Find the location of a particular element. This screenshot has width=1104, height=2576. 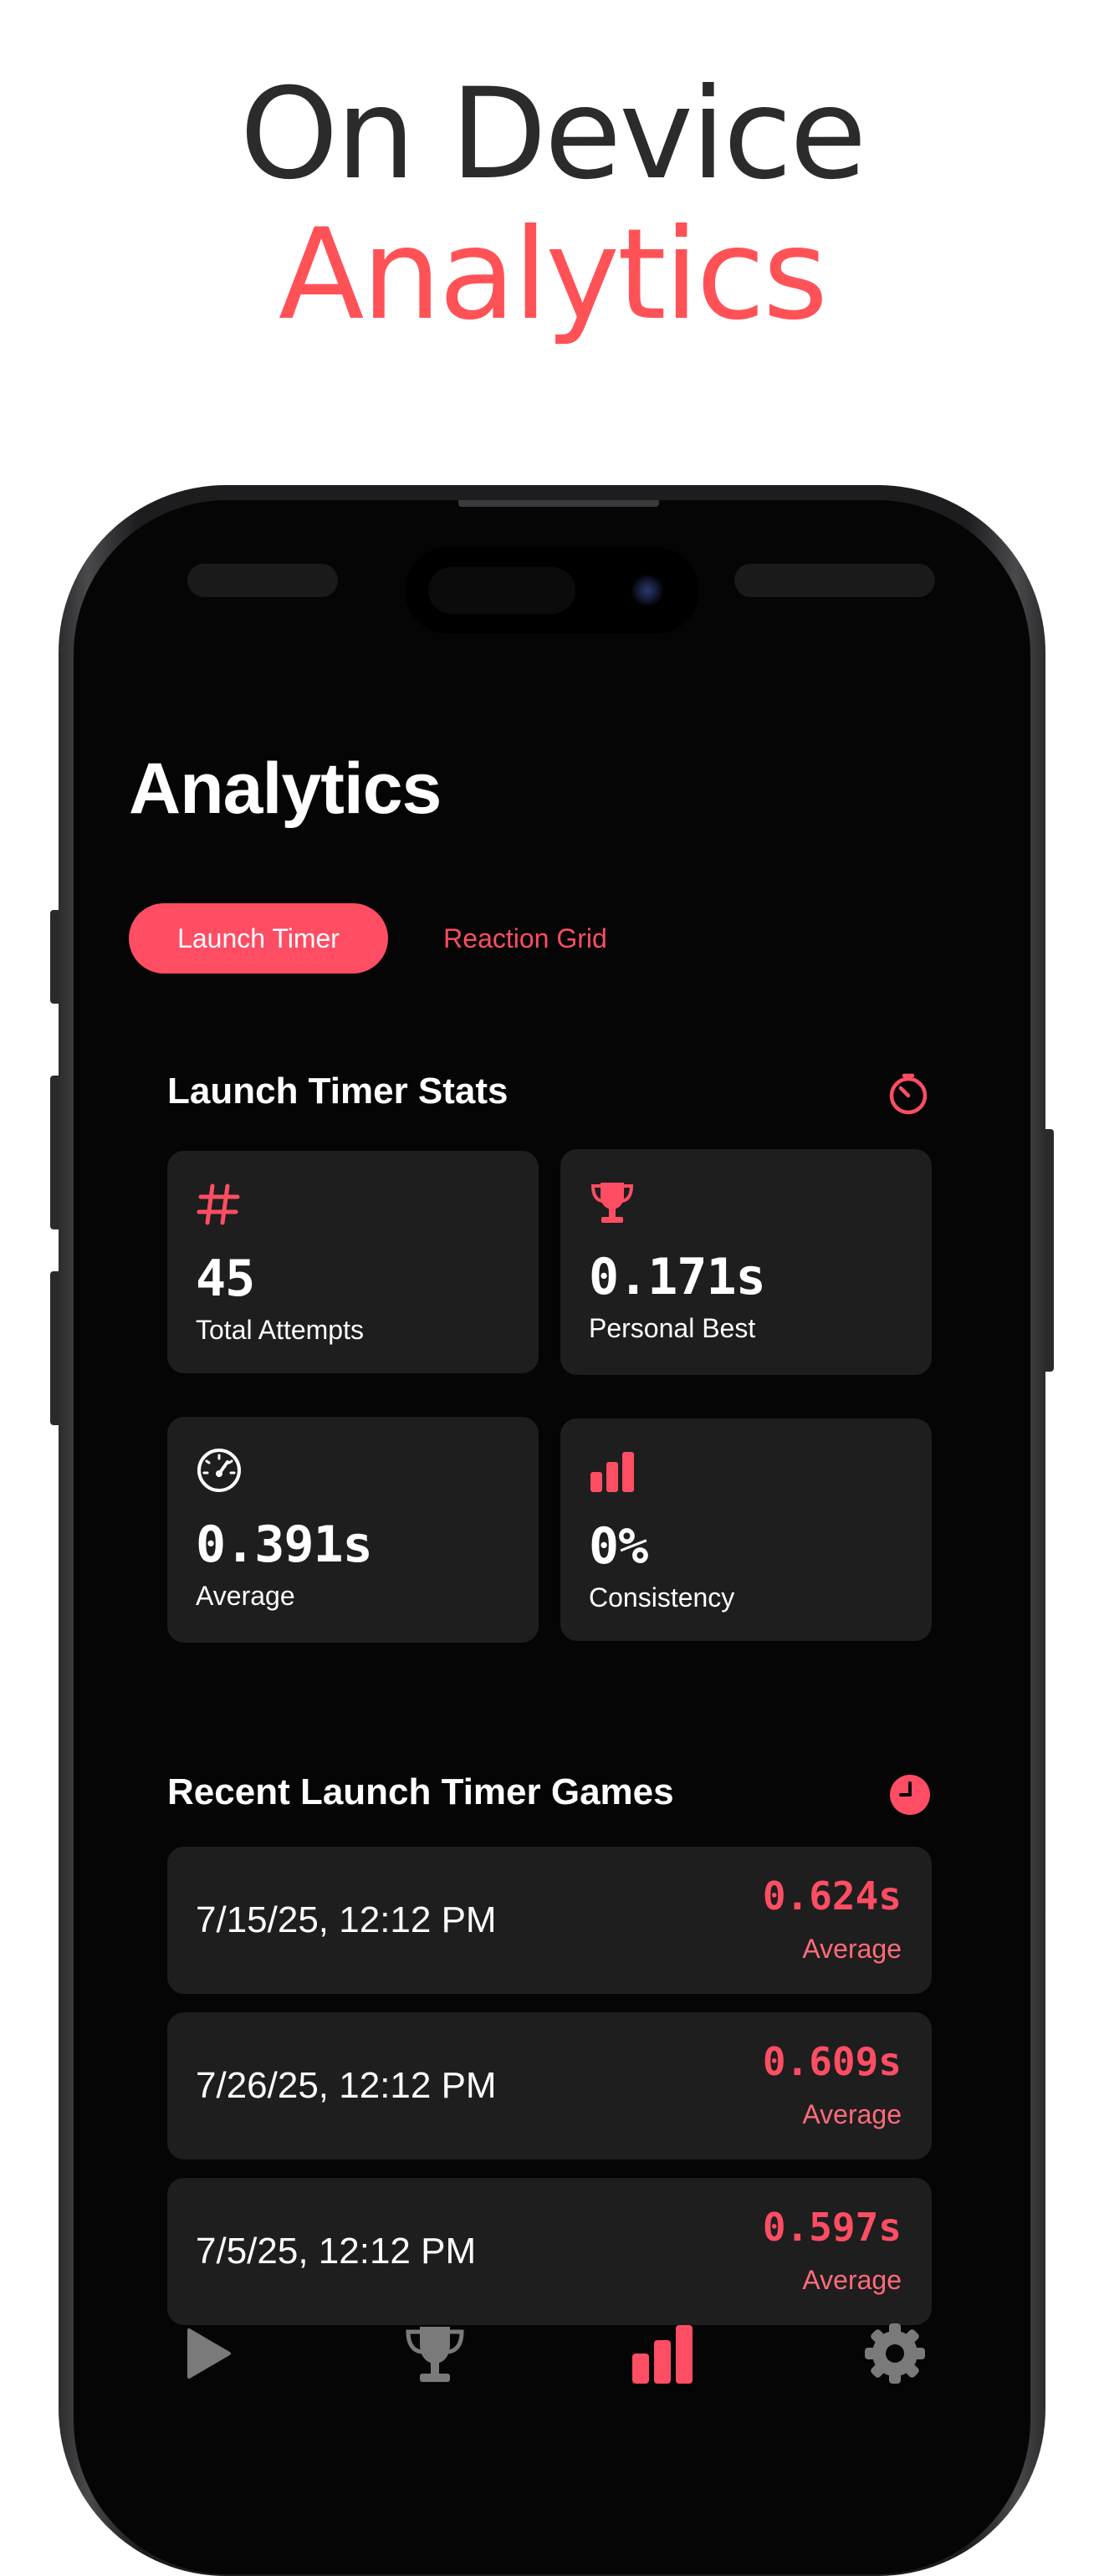

stat-card-personal-best: 0.171s Personal Best is located at coordinates (746, 1262).